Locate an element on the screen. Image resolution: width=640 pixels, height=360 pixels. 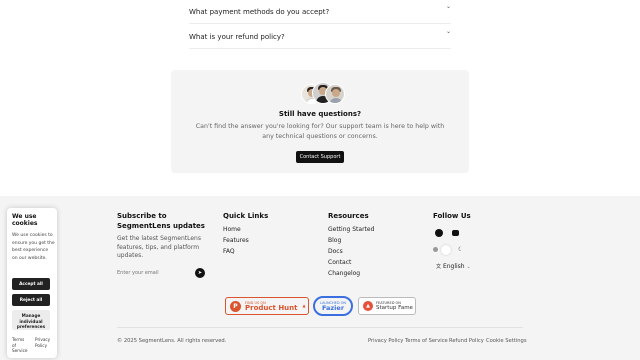
footer-link-docs: Docs is located at coordinates (335, 251).